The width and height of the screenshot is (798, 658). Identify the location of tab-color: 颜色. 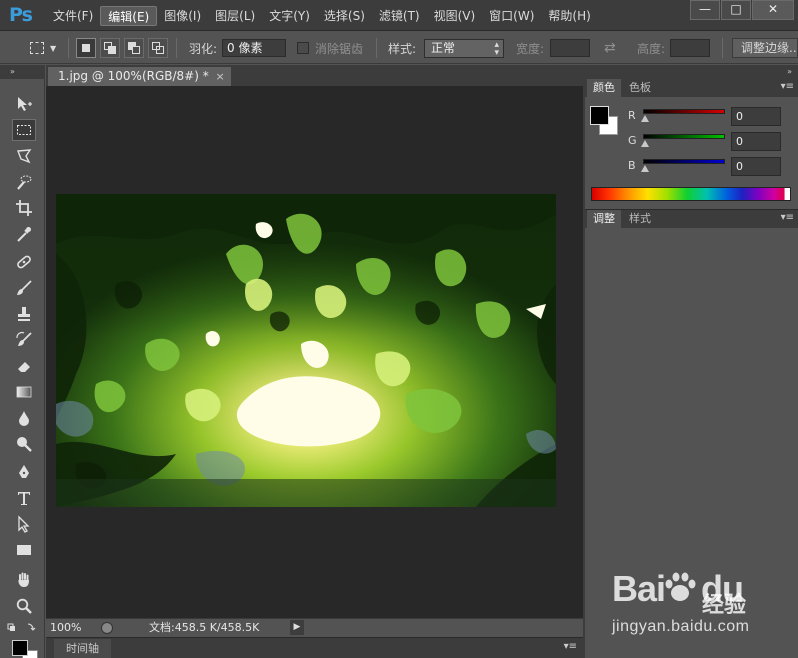
(604, 88).